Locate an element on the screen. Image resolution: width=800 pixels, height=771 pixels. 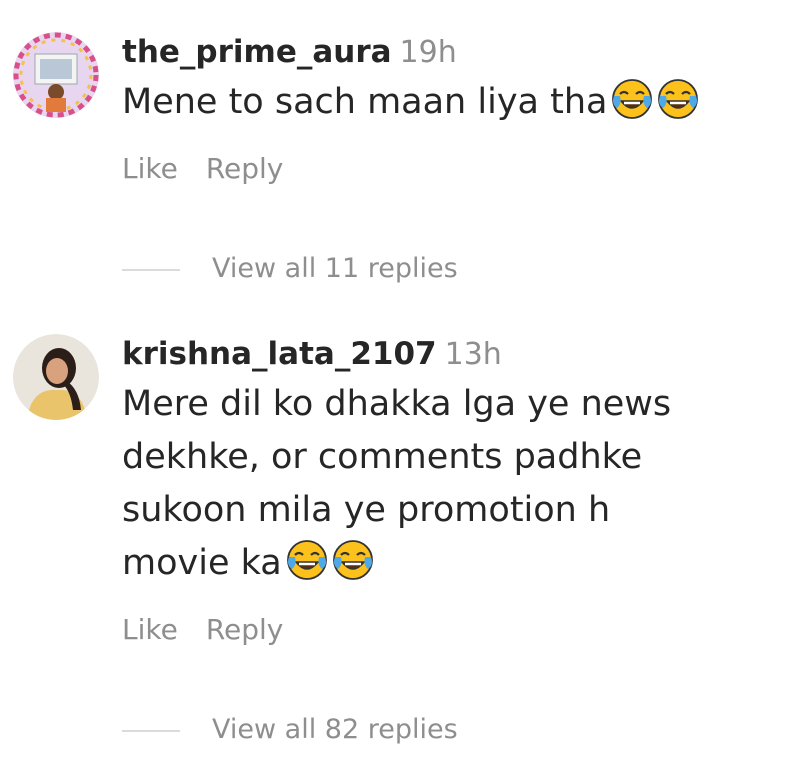
comment-header: krishna_lata_2107 13h is located at coordinates (452, 354).